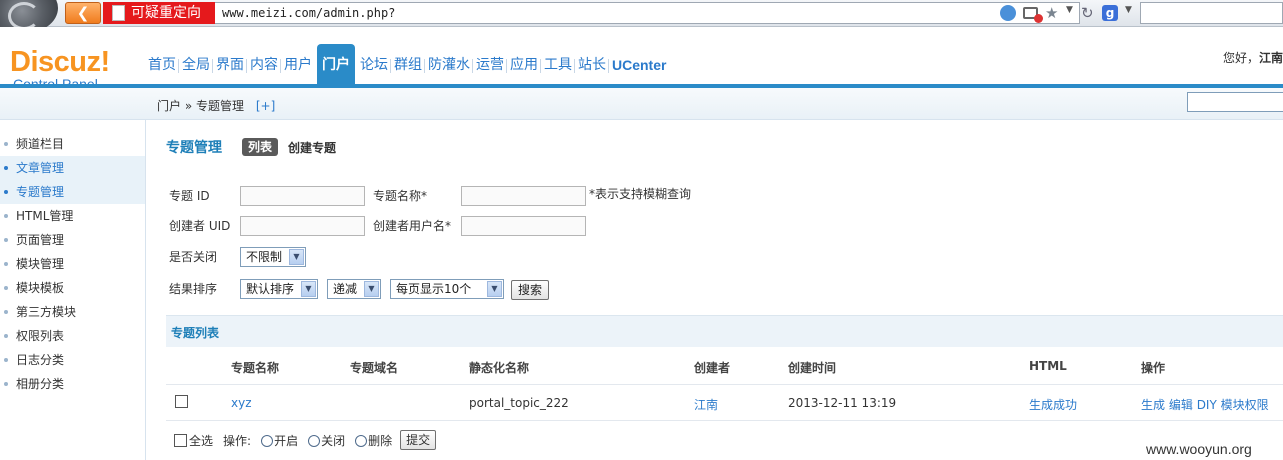  I want to click on creator-username-label: 创建者用户名*, so click(412, 226).